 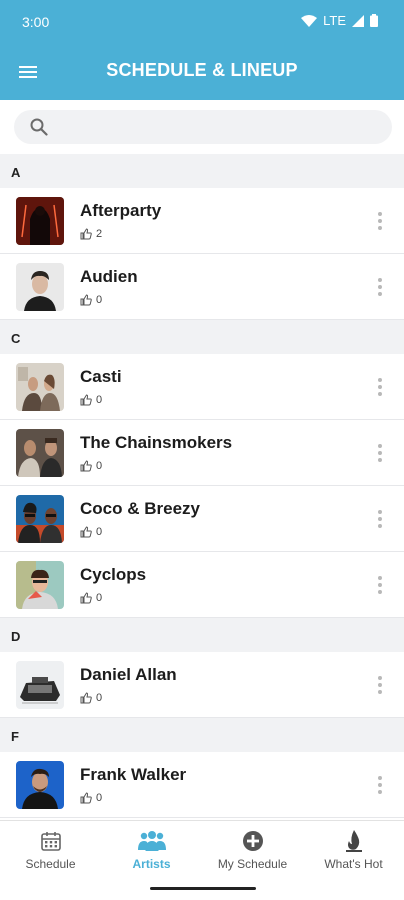 I want to click on app-bar: SCHEDULE & LINEUP, so click(x=202, y=72).